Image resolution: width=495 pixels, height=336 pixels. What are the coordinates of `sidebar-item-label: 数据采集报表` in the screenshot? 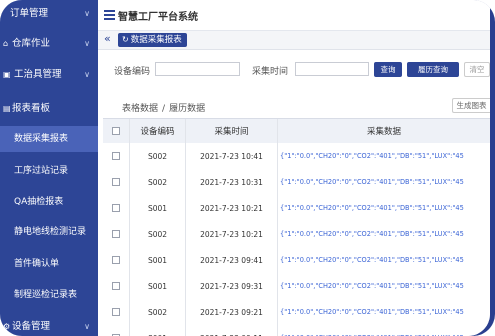 It's located at (41, 139).